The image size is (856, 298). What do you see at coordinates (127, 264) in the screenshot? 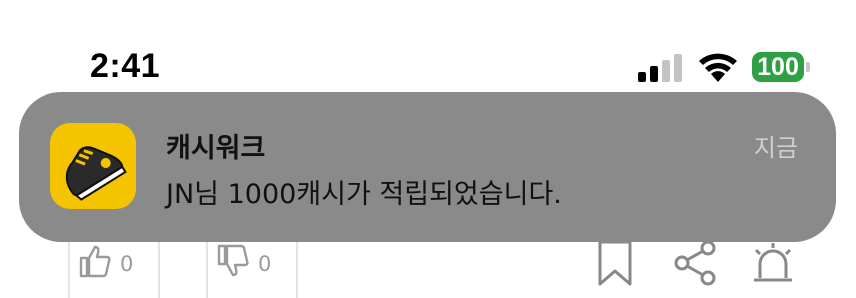
I see `like-count: 0` at bounding box center [127, 264].